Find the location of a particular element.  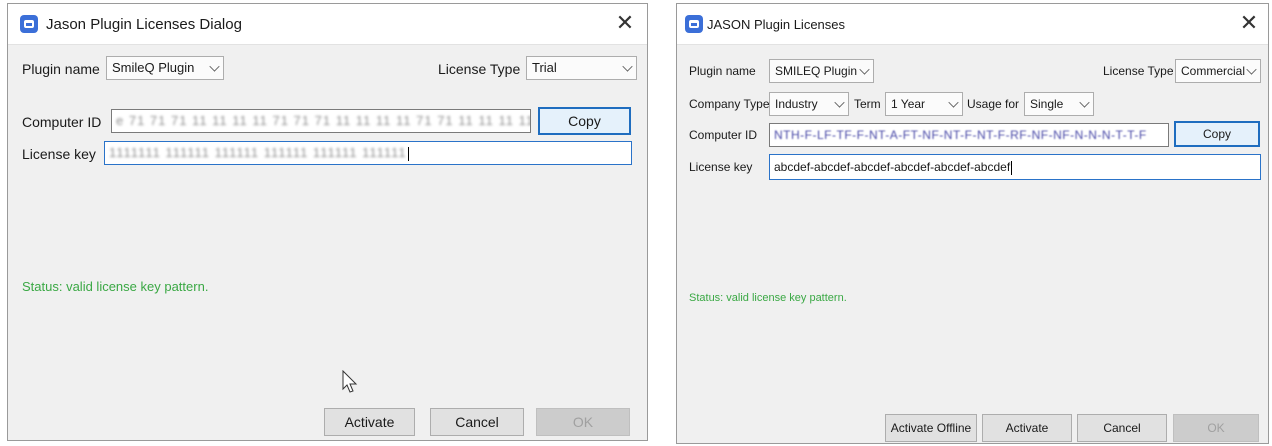

company-type-label: Company Type is located at coordinates (729, 104).